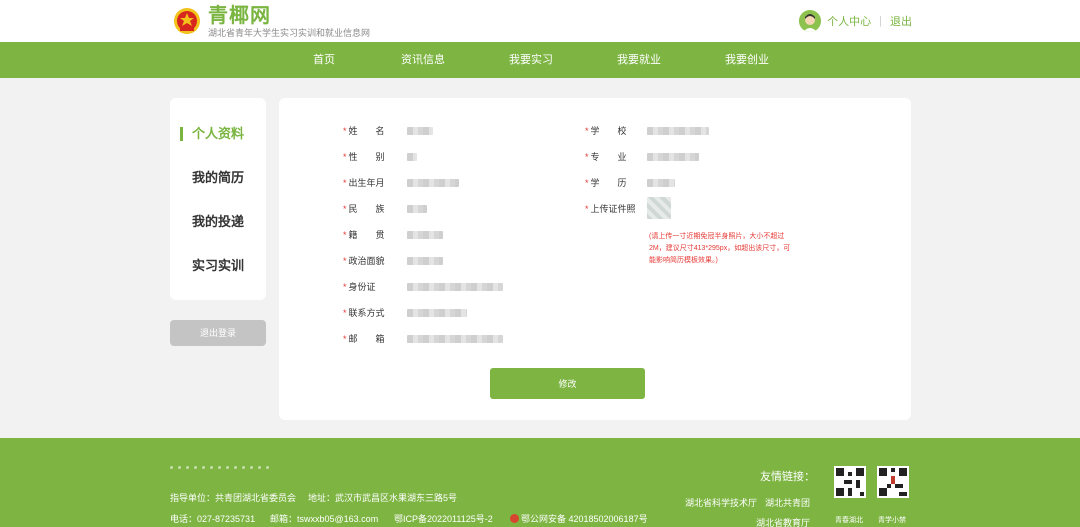 The width and height of the screenshot is (1080, 527). I want to click on footer-police-record: 鄂公网安备 42018502006187号, so click(579, 519).